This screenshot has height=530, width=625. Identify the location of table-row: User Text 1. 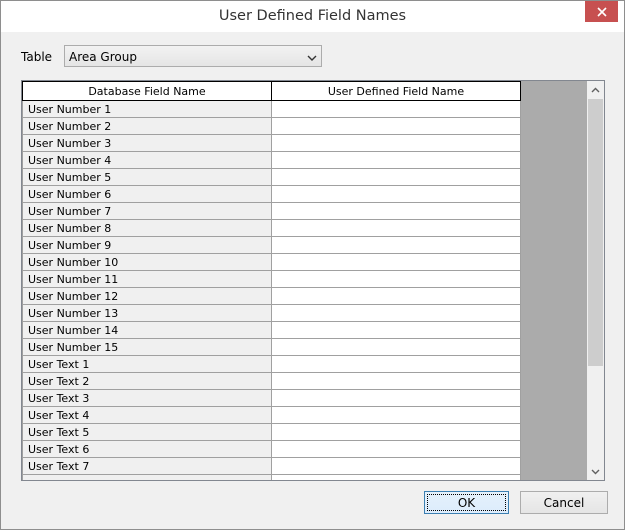
(271, 364).